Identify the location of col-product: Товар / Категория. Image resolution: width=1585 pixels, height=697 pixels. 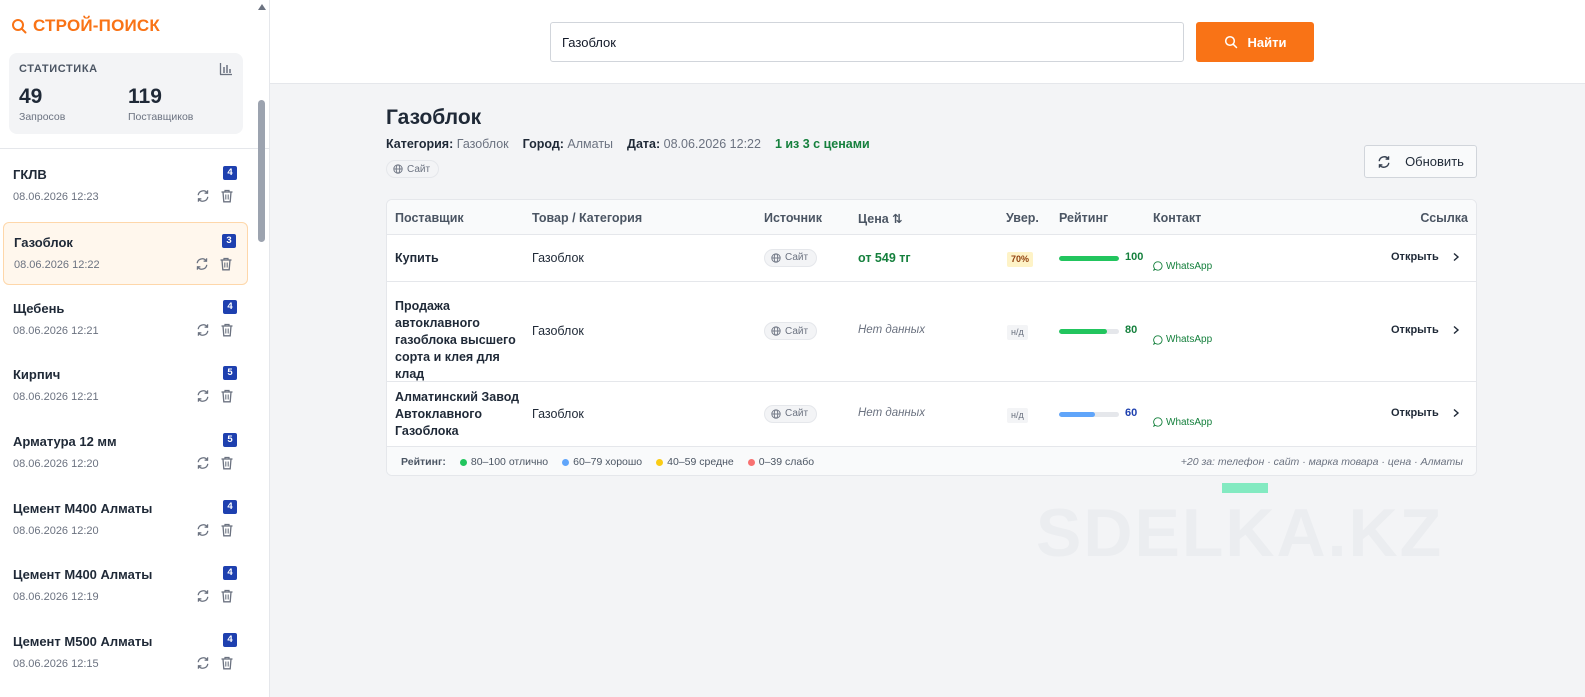
(587, 218).